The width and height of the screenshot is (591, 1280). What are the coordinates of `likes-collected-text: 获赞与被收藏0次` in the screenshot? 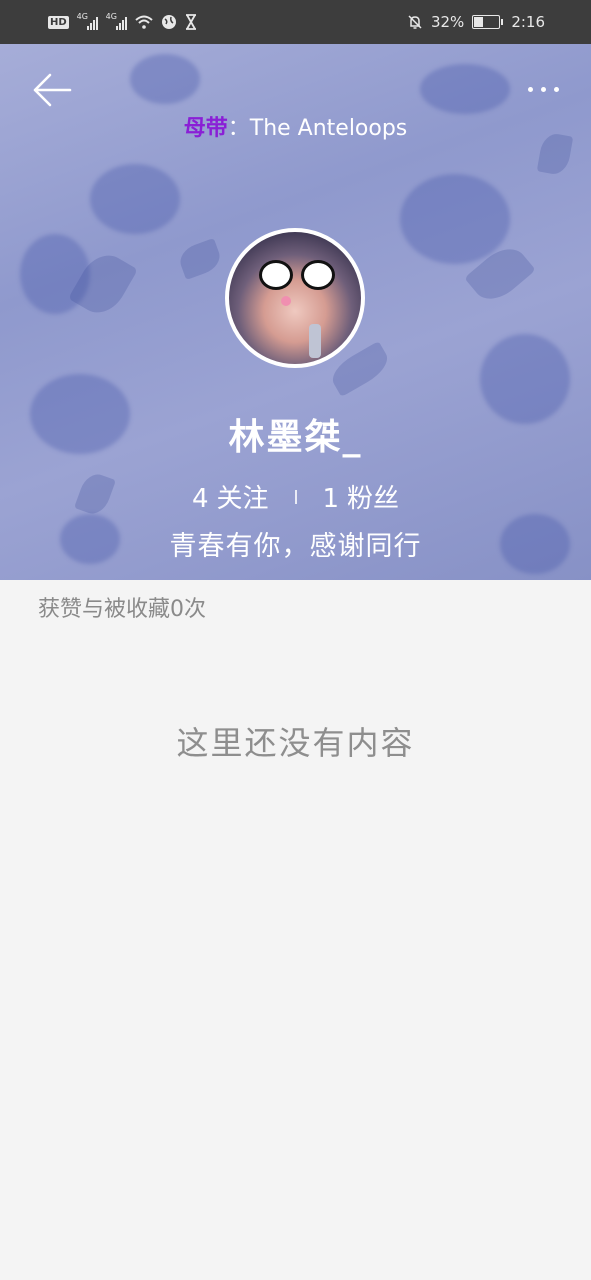 It's located at (122, 609).